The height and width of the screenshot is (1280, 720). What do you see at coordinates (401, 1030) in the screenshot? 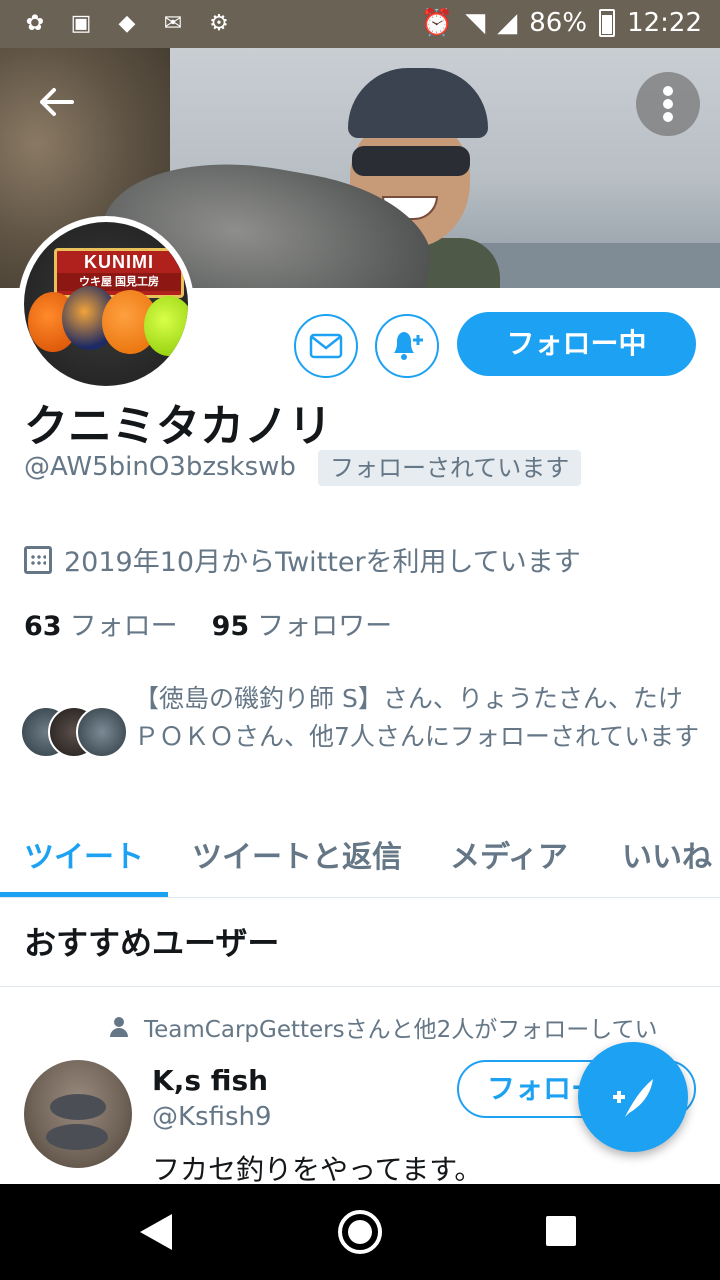
I see `social-context-text: TeamCarpGettersさんと他2人がフォローしてい` at bounding box center [401, 1030].